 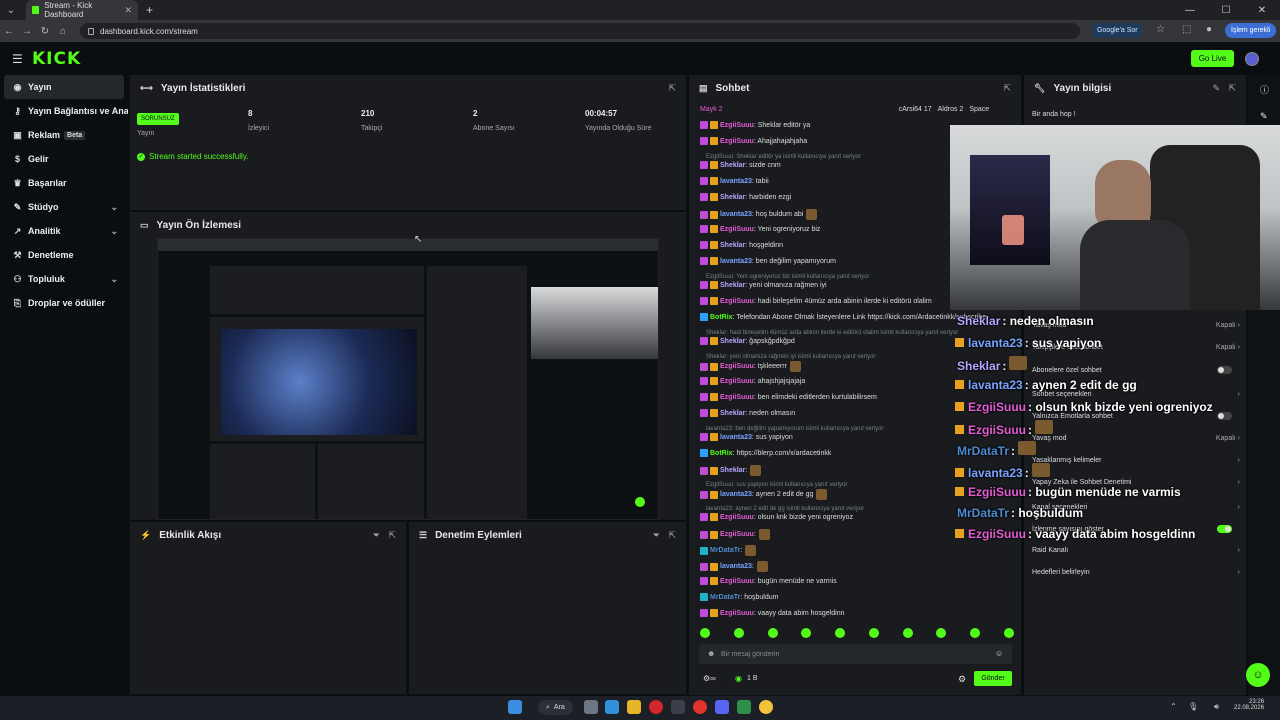 What do you see at coordinates (1193, 706) in the screenshot?
I see `mic-icon: 🎙︎` at bounding box center [1193, 706].